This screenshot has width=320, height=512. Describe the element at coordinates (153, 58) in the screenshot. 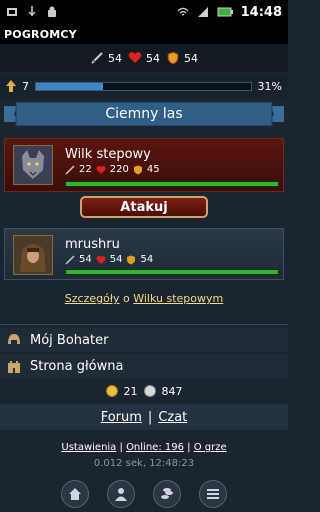

I see `health-value: 54` at that location.